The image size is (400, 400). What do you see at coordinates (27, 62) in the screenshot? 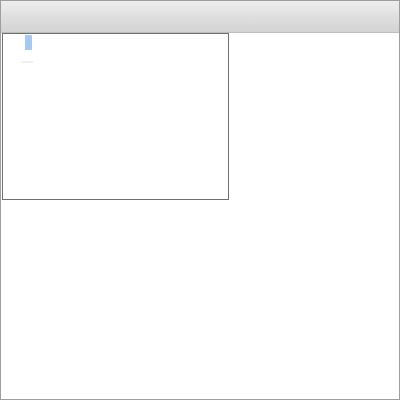
I see `faint-text-mark` at bounding box center [27, 62].